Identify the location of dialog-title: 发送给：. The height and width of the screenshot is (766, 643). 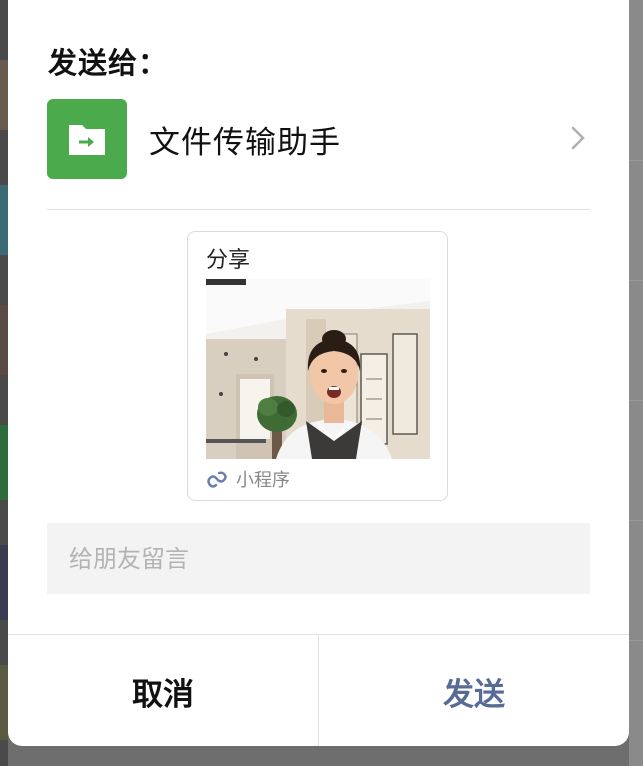
(108, 63).